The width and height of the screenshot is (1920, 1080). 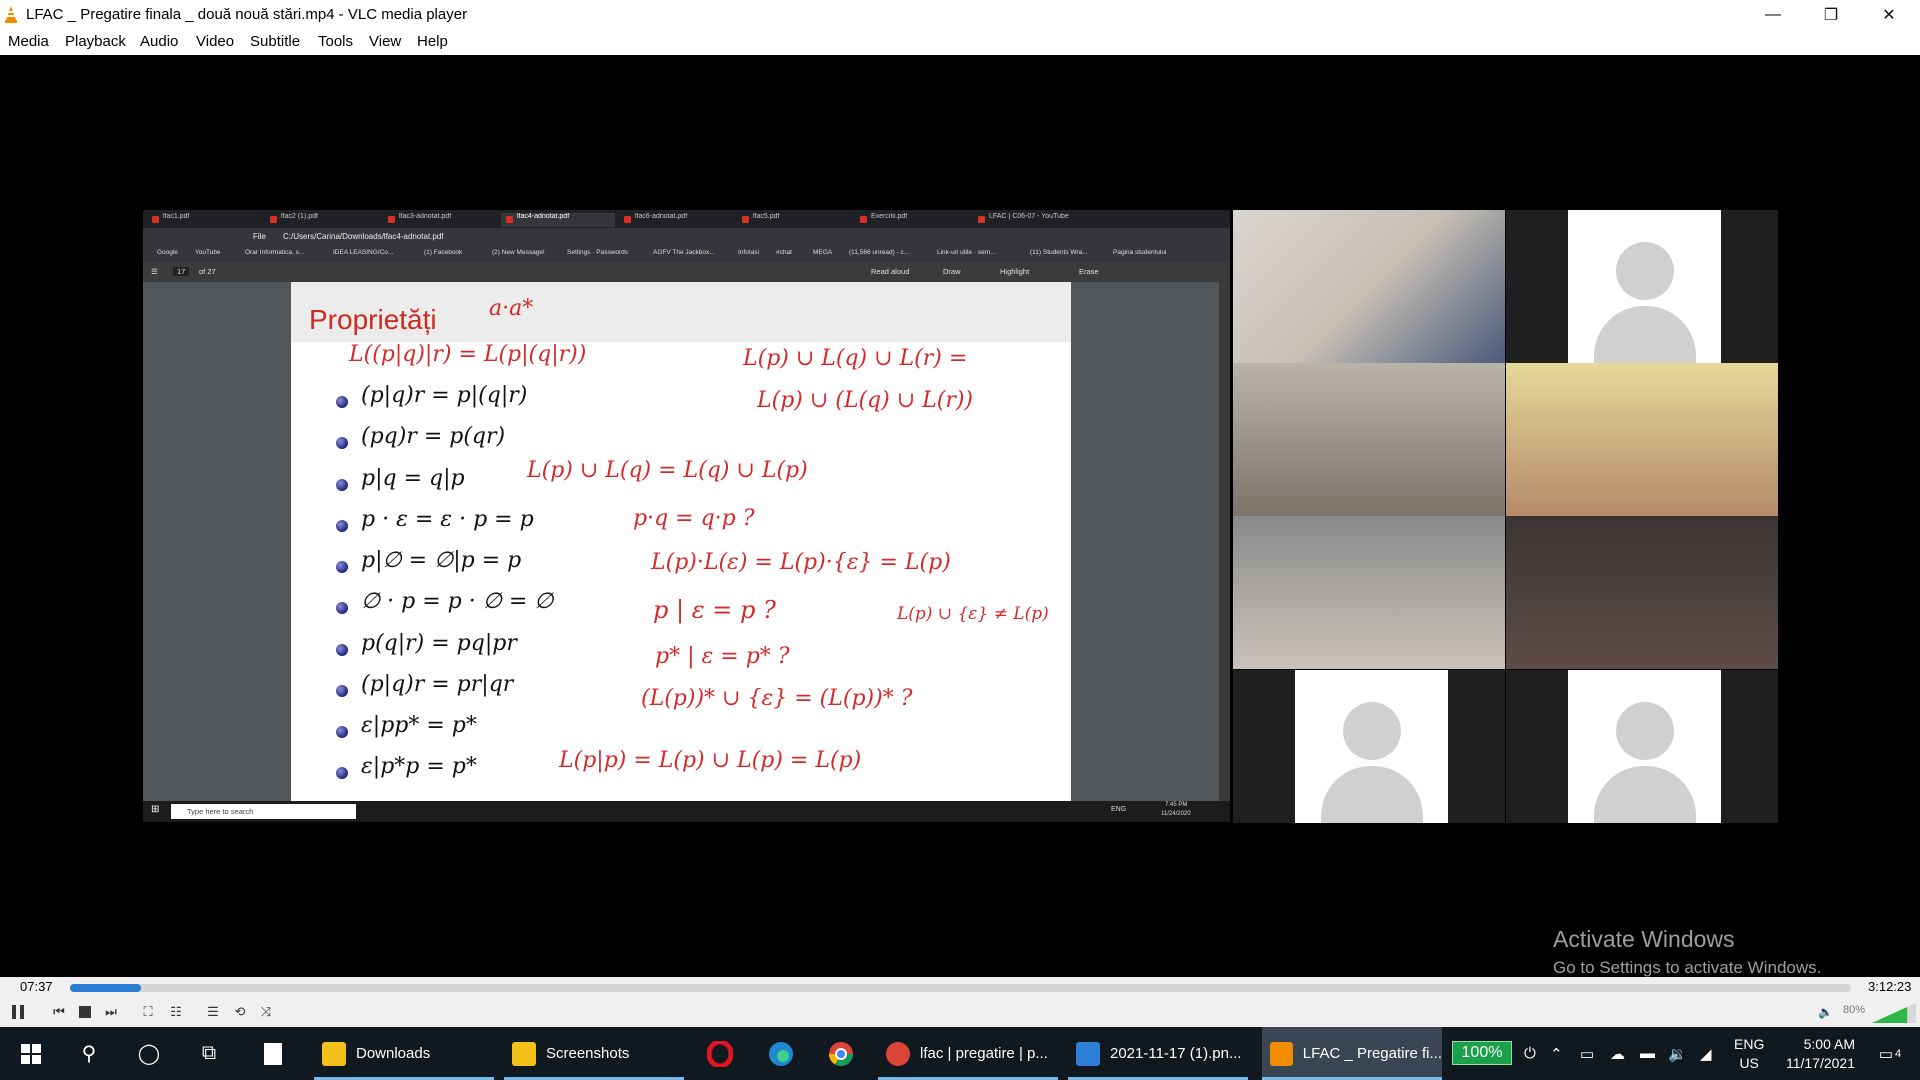 I want to click on handwritten-note: p* | ε = p* ?, so click(x=722, y=656).